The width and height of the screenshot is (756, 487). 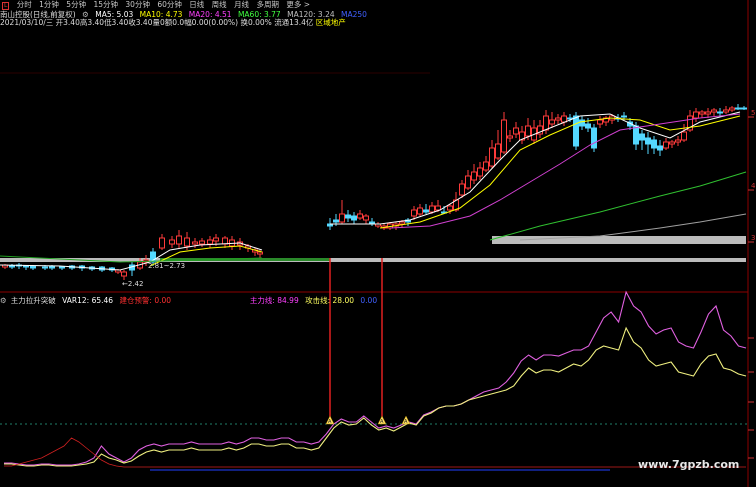 What do you see at coordinates (105, 4) in the screenshot?
I see `period-tab: 15分钟` at bounding box center [105, 4].